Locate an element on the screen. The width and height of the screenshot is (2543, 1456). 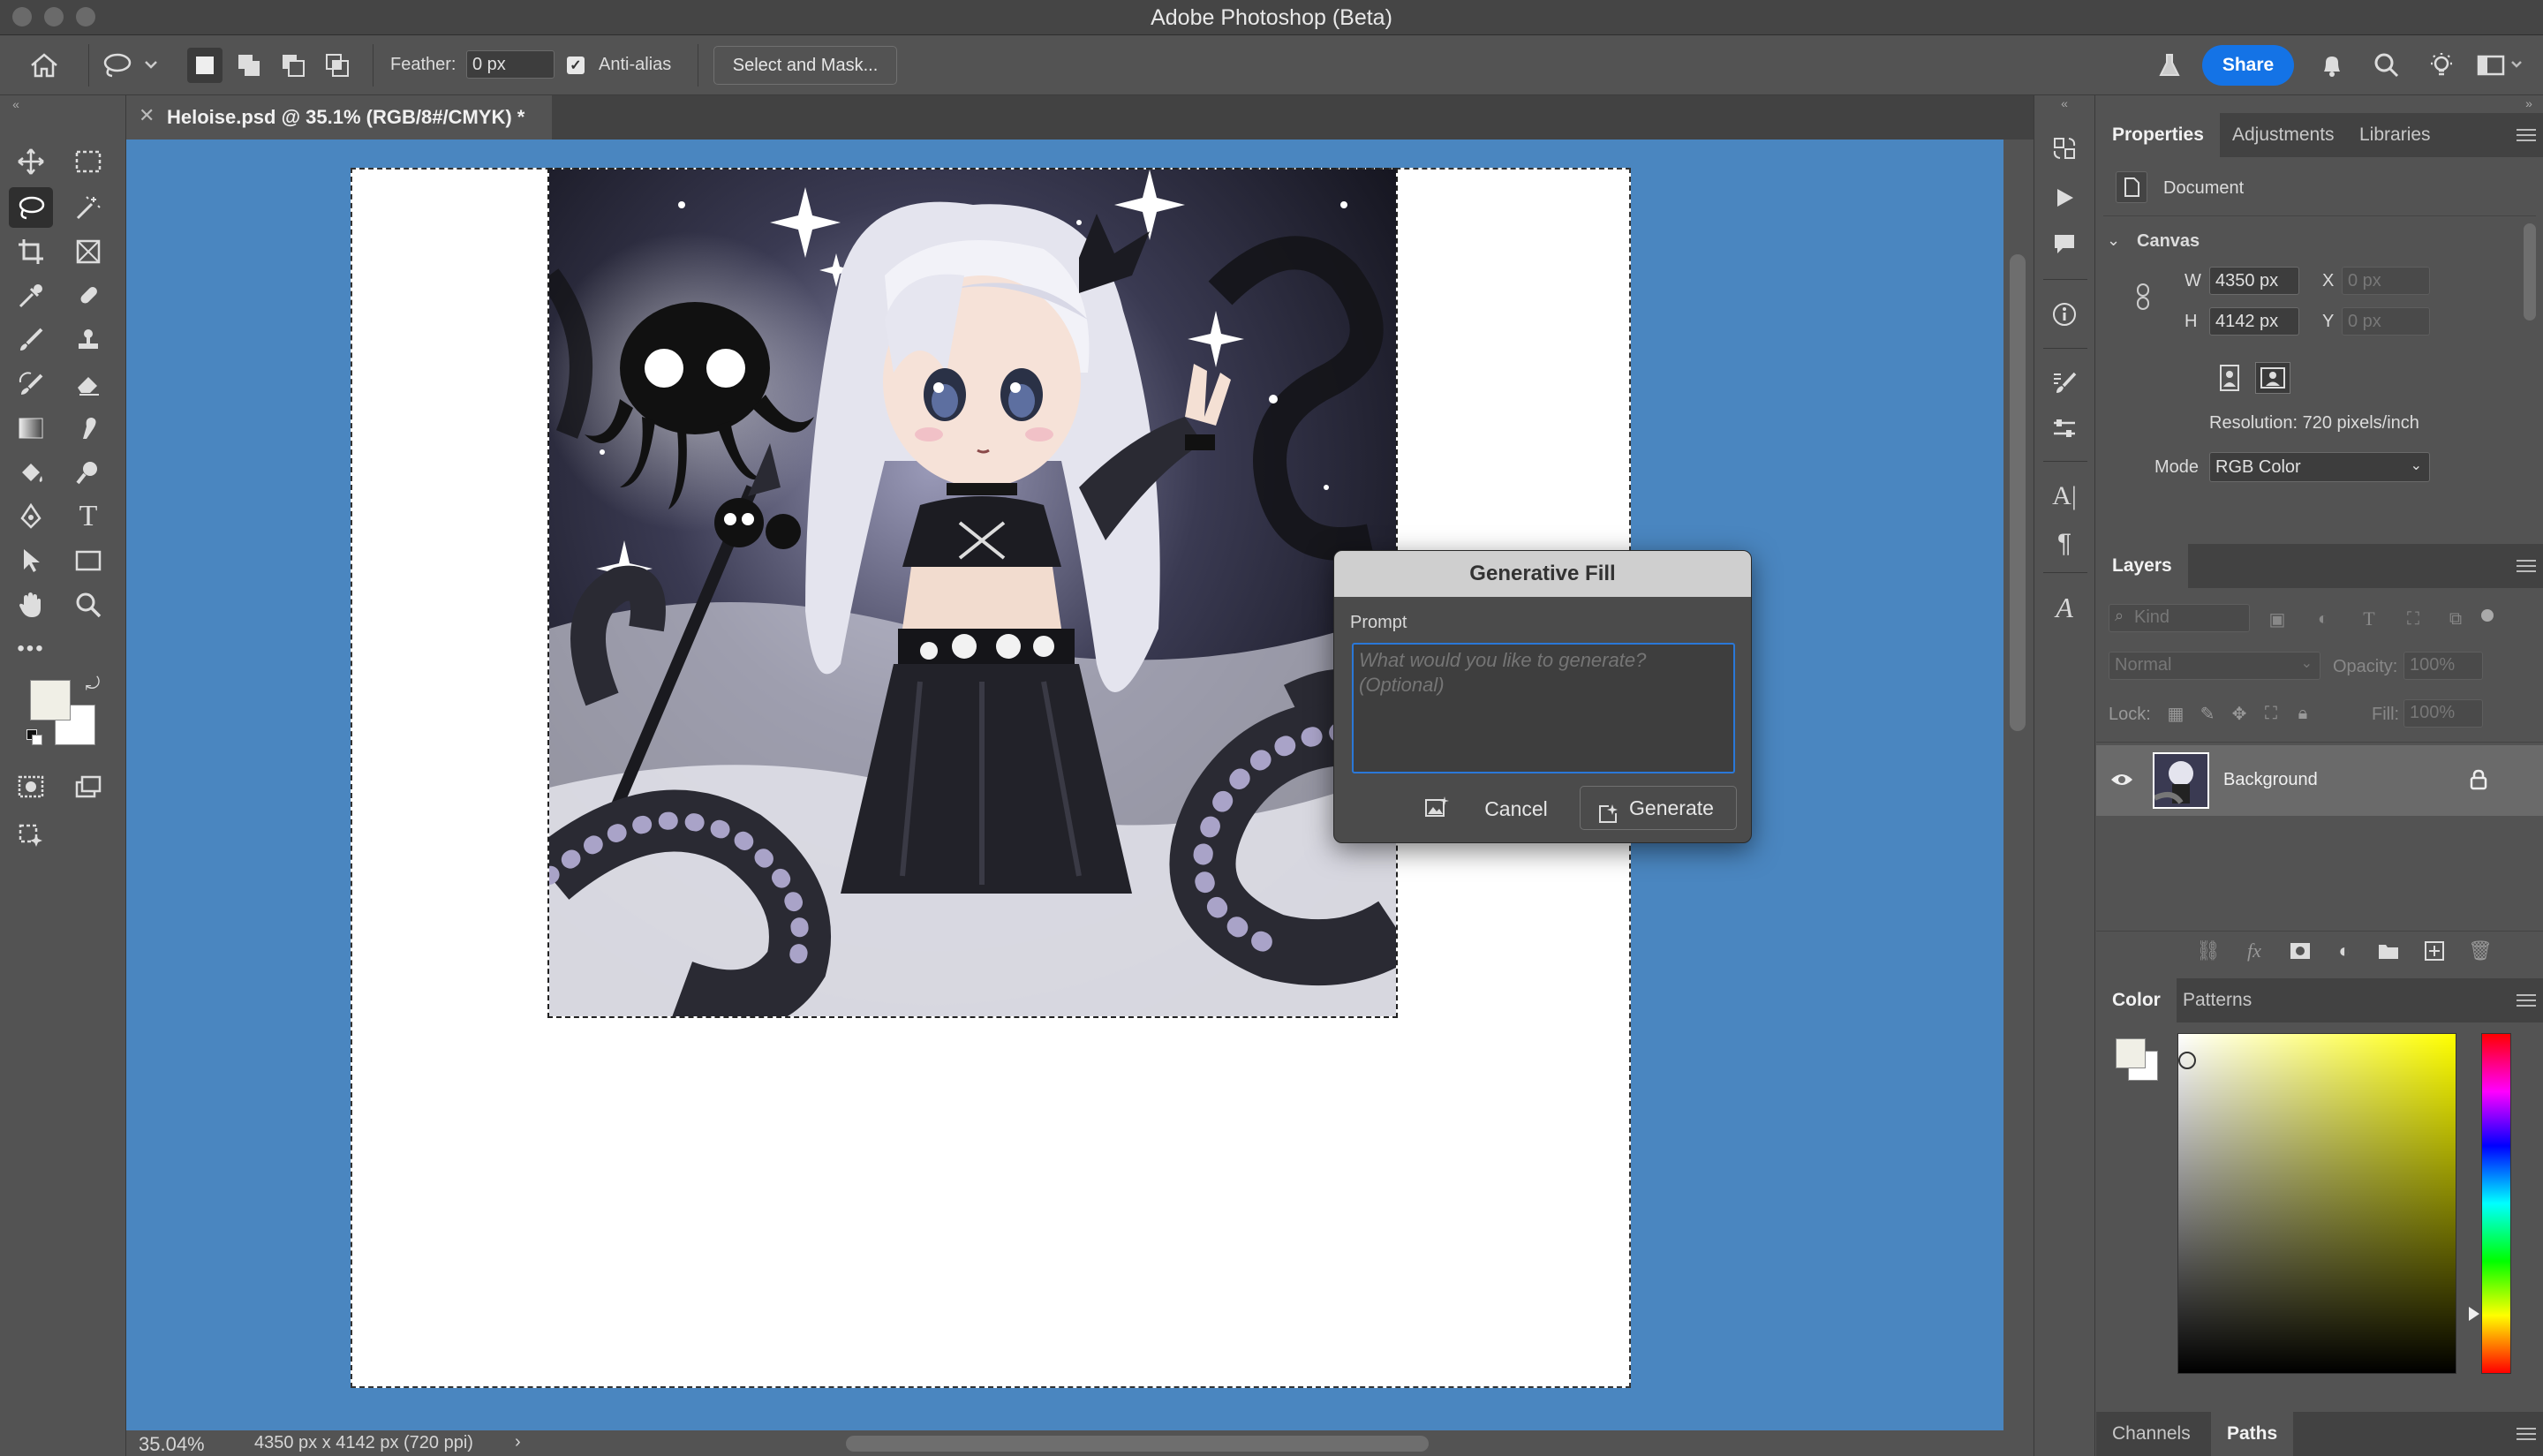
collapse-panels-icon: » is located at coordinates (2529, 103).